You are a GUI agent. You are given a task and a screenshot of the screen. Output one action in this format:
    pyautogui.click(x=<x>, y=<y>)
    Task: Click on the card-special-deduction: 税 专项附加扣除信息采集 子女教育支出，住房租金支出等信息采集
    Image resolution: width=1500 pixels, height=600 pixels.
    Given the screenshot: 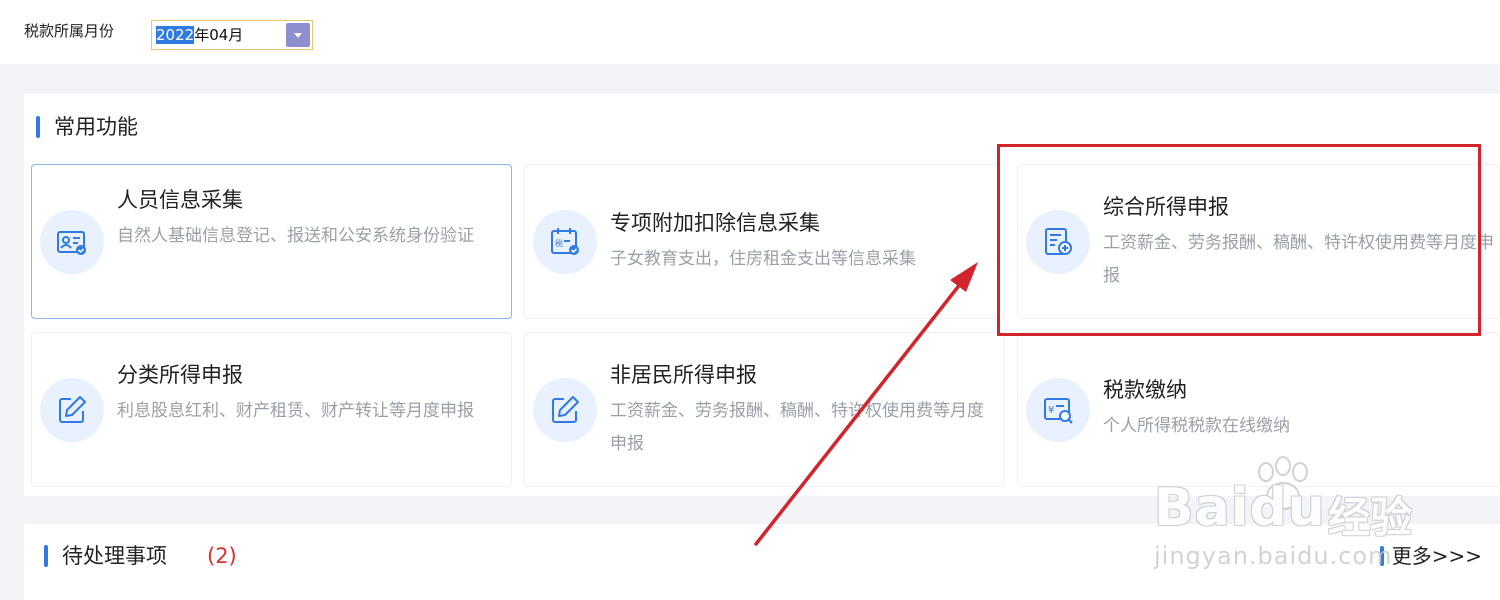 What is the action you would take?
    pyautogui.click(x=764, y=241)
    